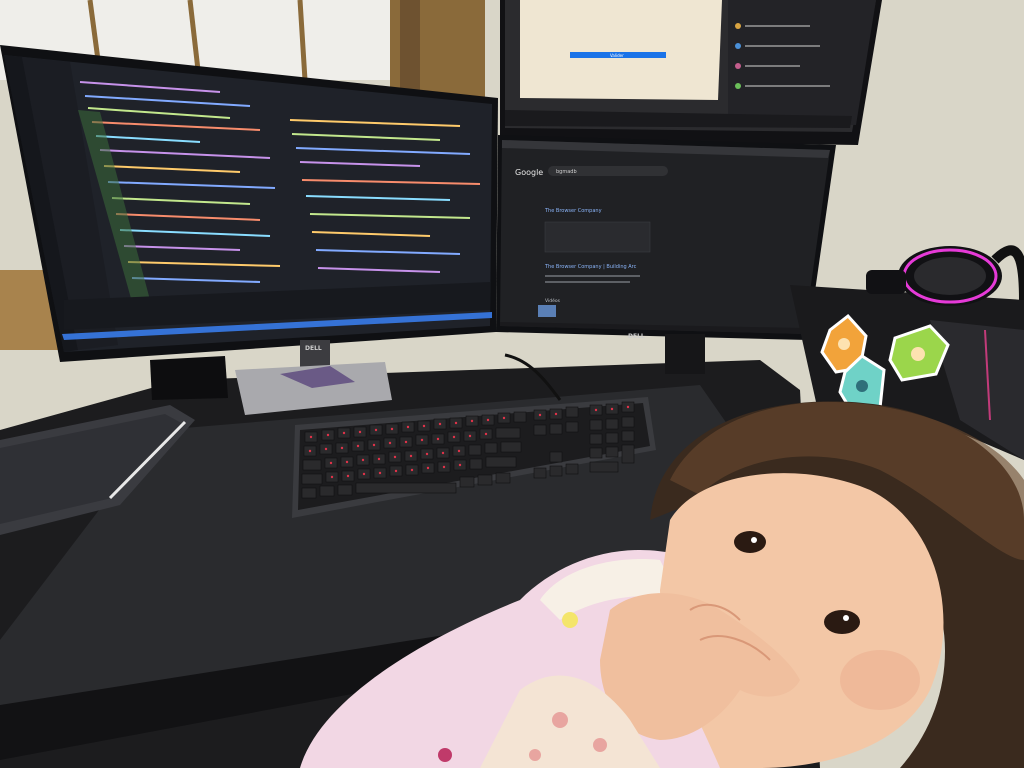 The width and height of the screenshot is (1024, 768). I want to click on result-title-2: The Browser Company | Building Arc, so click(590, 267).